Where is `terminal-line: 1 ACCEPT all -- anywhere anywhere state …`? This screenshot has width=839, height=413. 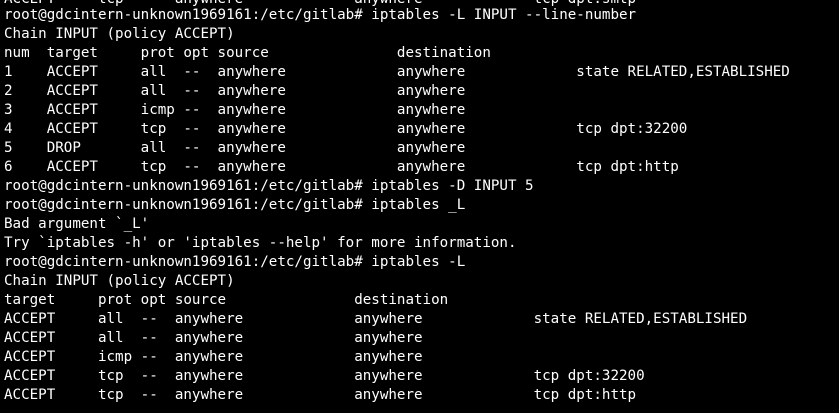
terminal-line: 1 ACCEPT all -- anywhere anywhere state … is located at coordinates (397, 72).